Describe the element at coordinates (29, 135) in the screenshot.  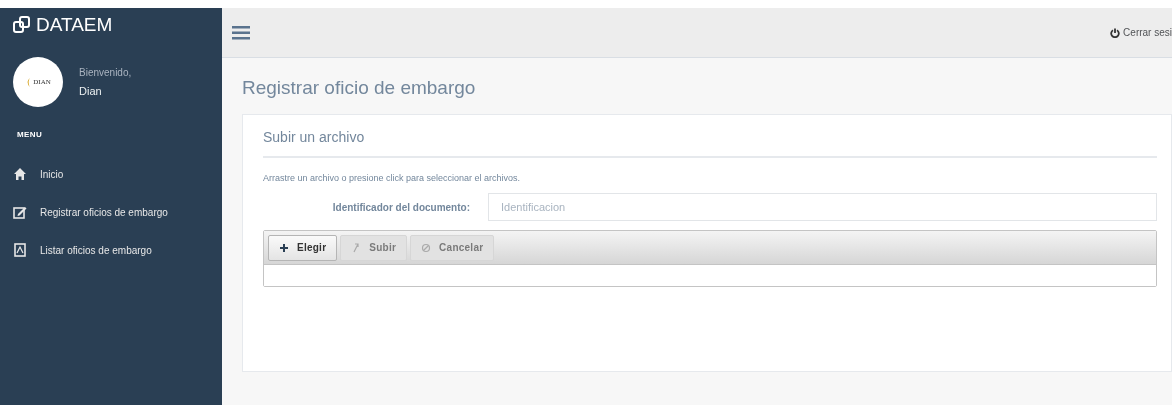
I see `menu-heading: MENU` at that location.